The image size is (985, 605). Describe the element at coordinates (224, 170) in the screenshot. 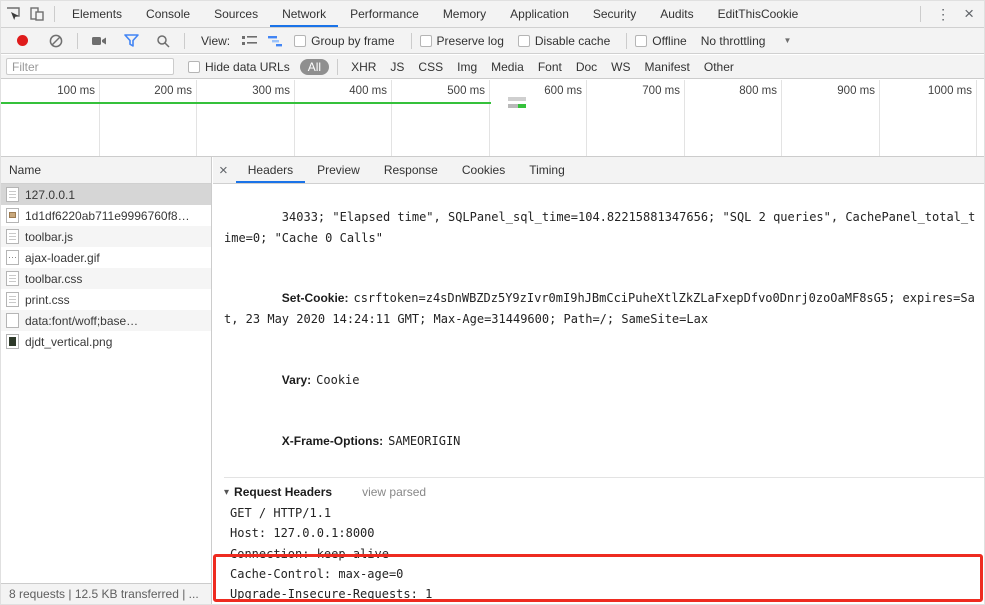

I see `close-details-icon: ×` at that location.